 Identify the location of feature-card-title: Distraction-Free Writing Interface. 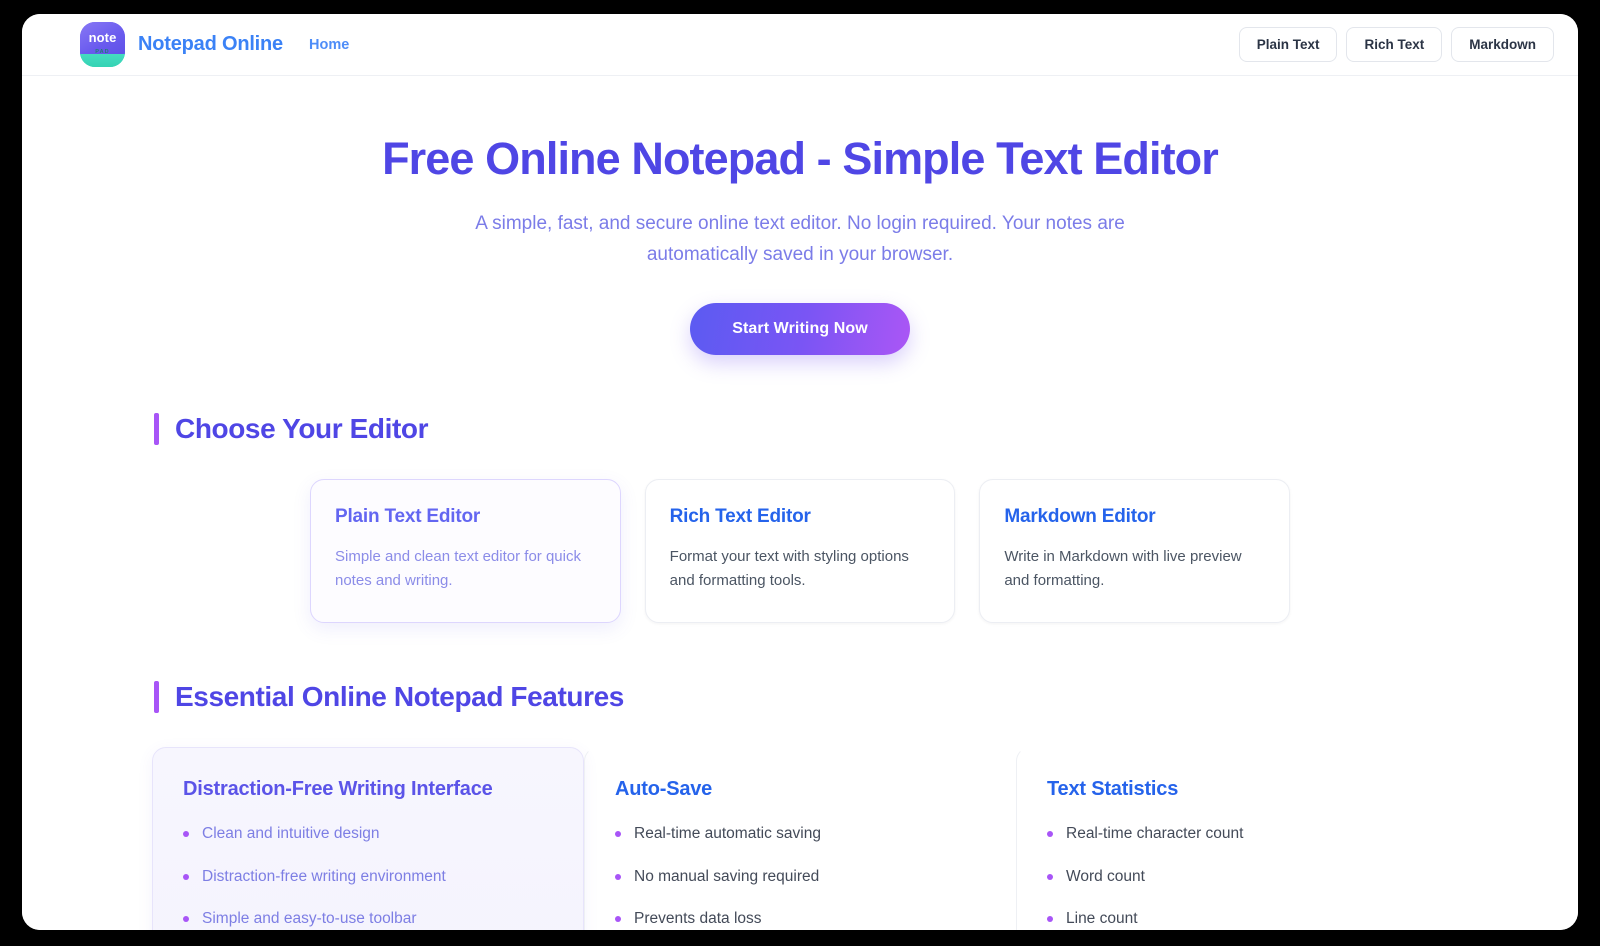
(338, 789).